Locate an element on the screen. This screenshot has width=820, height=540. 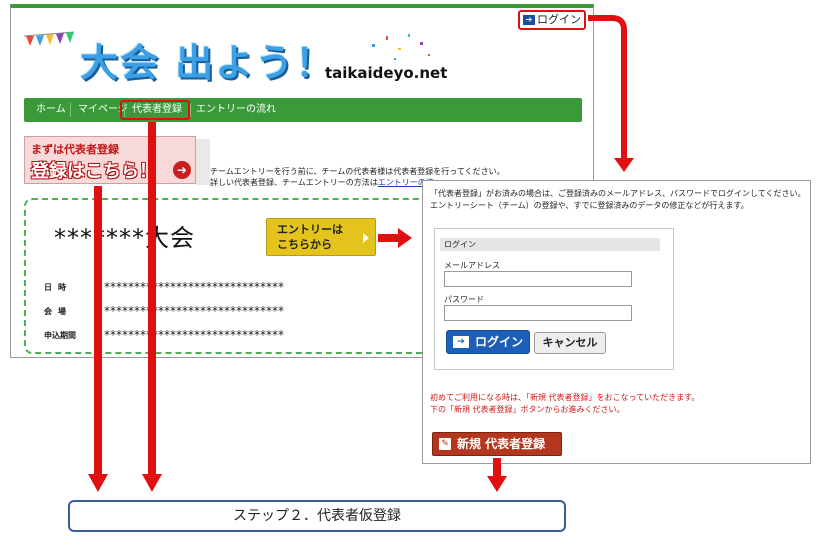
step-caption: ステップ２．代表者仮登録 is located at coordinates (317, 516).